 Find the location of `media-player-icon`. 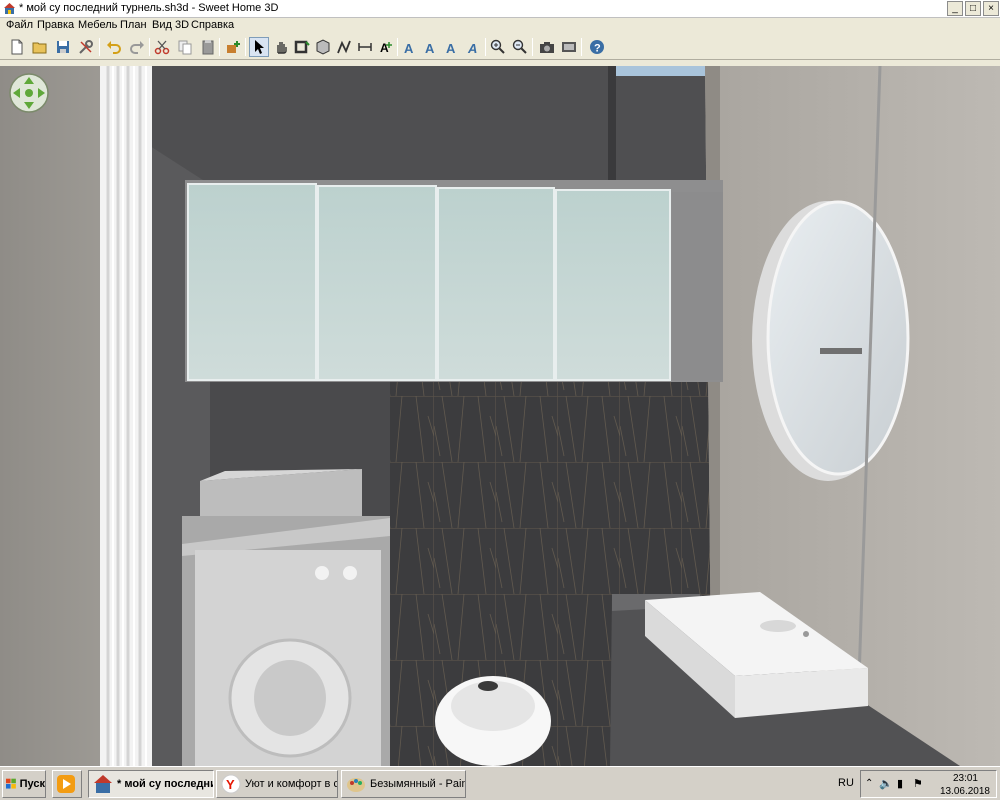

media-player-icon is located at coordinates (66, 784).